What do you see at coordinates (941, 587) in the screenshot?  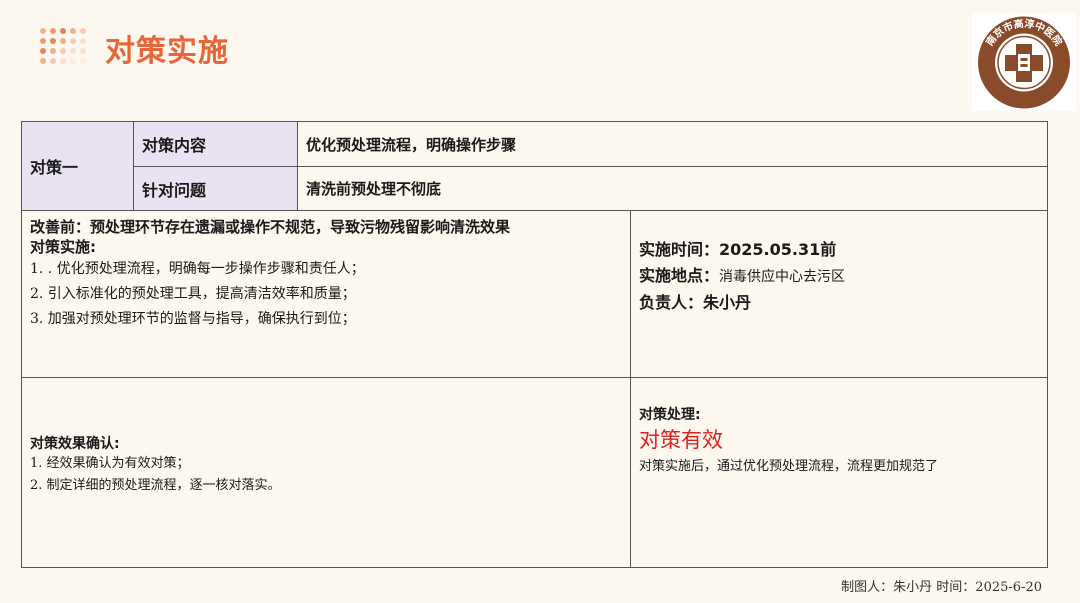 I see `footer-credit: 制图人：朱小丹 时间：2025-6-20` at bounding box center [941, 587].